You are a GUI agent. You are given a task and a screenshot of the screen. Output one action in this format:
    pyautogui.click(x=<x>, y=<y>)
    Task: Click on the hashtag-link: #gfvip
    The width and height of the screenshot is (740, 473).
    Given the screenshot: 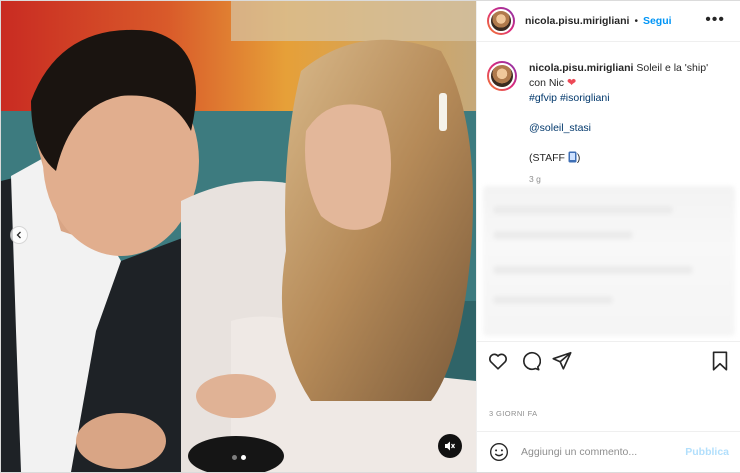 What is the action you would take?
    pyautogui.click(x=543, y=98)
    